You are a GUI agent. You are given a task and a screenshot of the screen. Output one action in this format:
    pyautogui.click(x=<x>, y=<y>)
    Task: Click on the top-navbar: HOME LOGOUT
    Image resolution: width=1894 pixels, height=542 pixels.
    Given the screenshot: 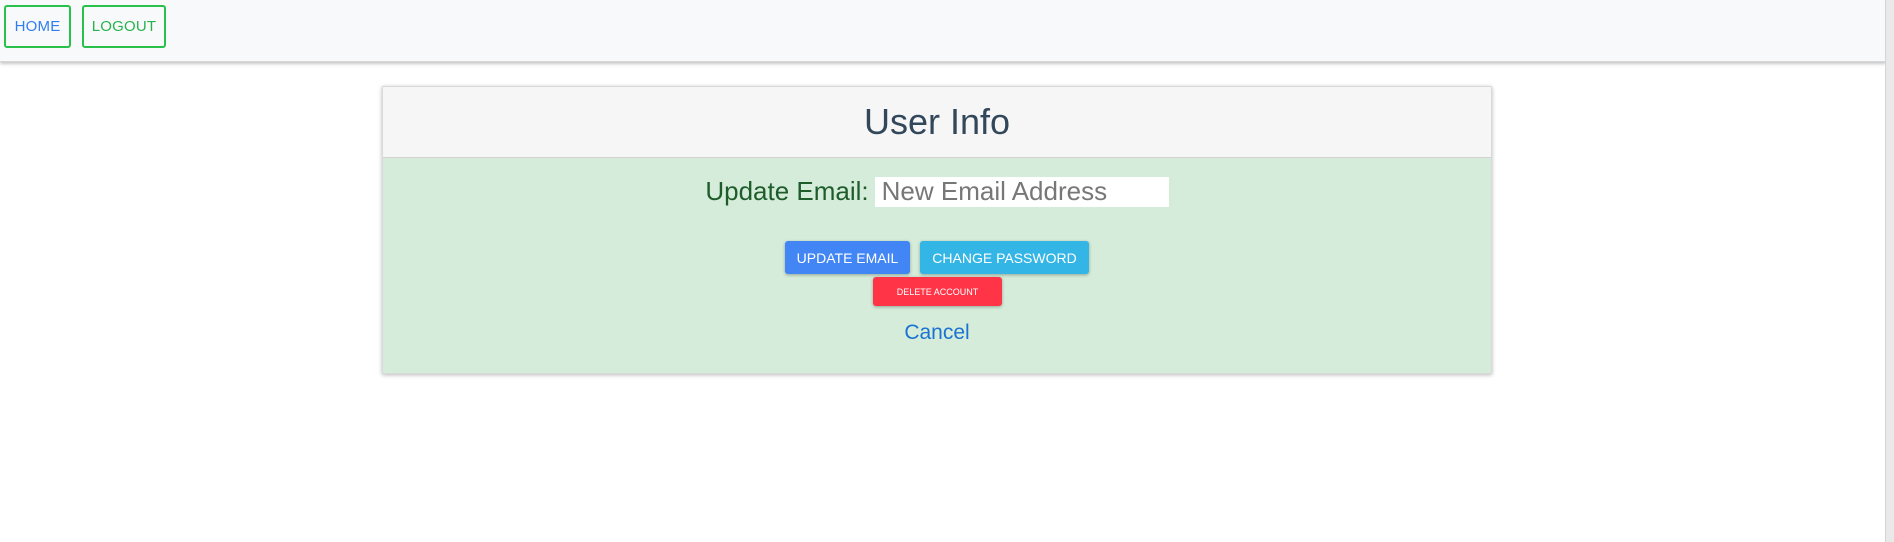 What is the action you would take?
    pyautogui.click(x=943, y=31)
    